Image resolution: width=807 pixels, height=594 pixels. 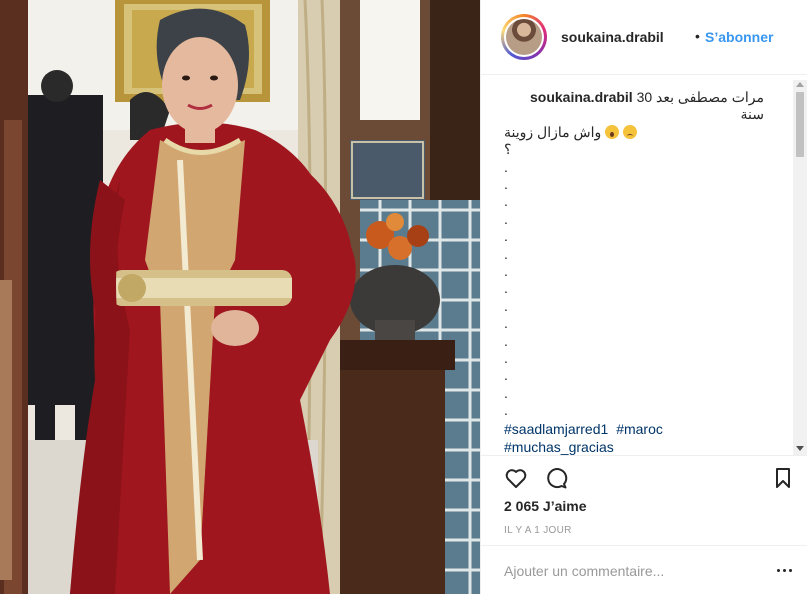 What do you see at coordinates (516, 478) in the screenshot?
I see `heart-icon` at bounding box center [516, 478].